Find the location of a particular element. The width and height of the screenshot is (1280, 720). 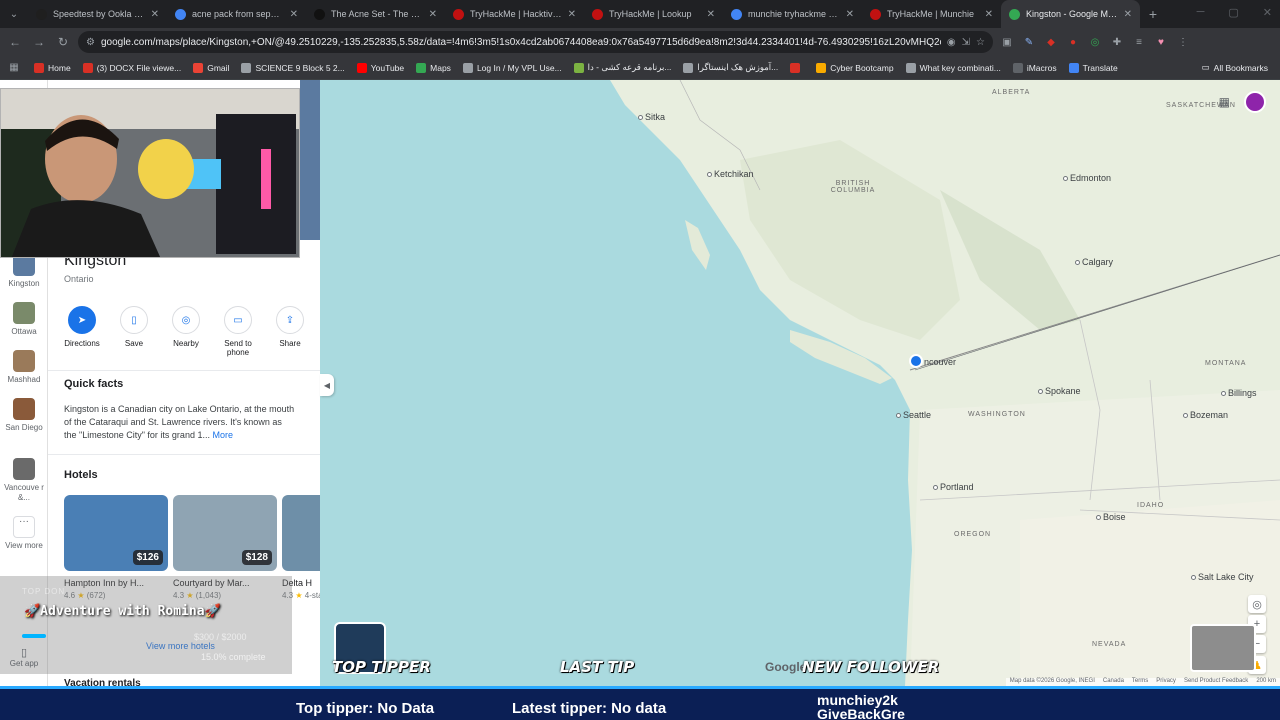

bookmark-item: Home is located at coordinates (52, 67).